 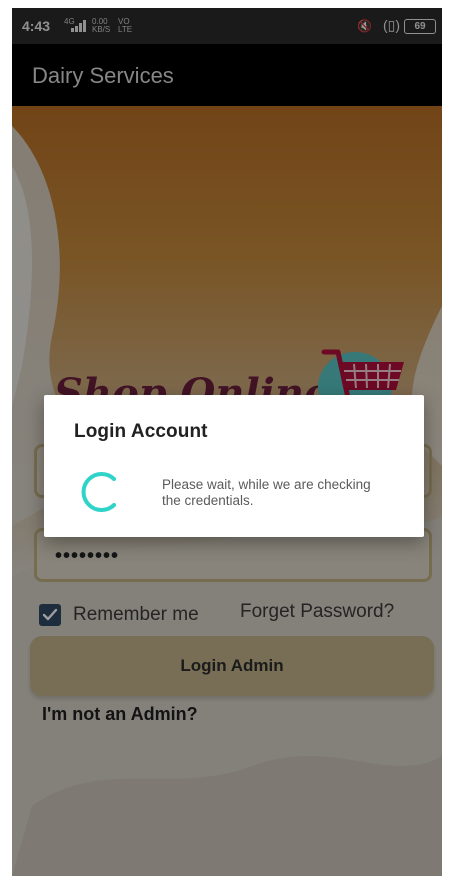 I want to click on loading-spinner-icon, so click(x=98, y=492).